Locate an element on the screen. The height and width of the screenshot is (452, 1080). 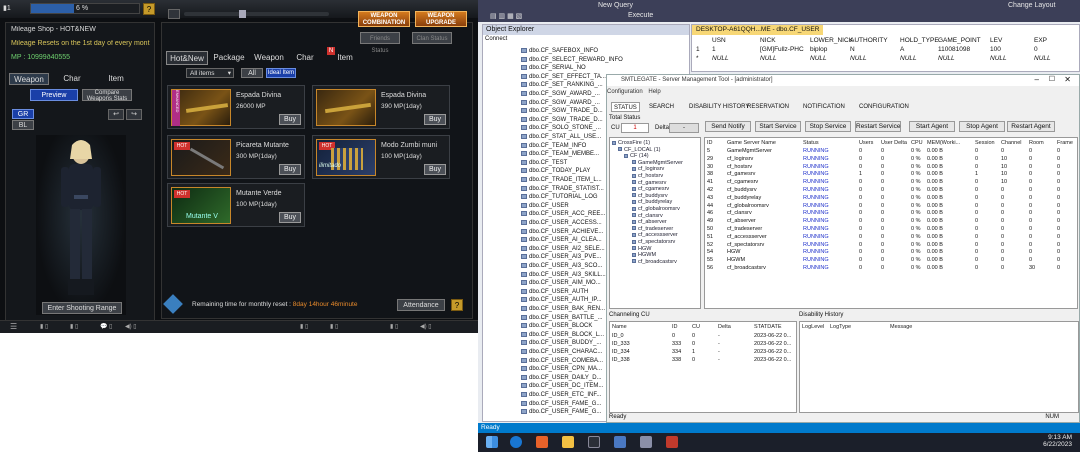
menu-help: Help is located at coordinates (654, 92).